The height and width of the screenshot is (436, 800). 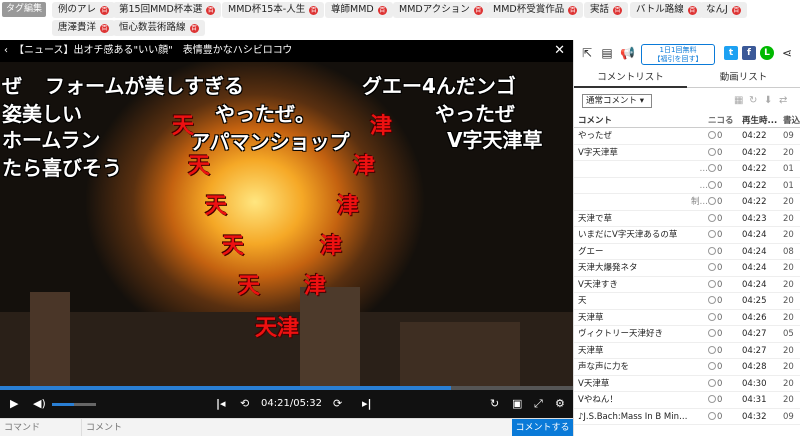 I want to click on table-row: V天津草 0 04:30 20, so click(x=687, y=384).